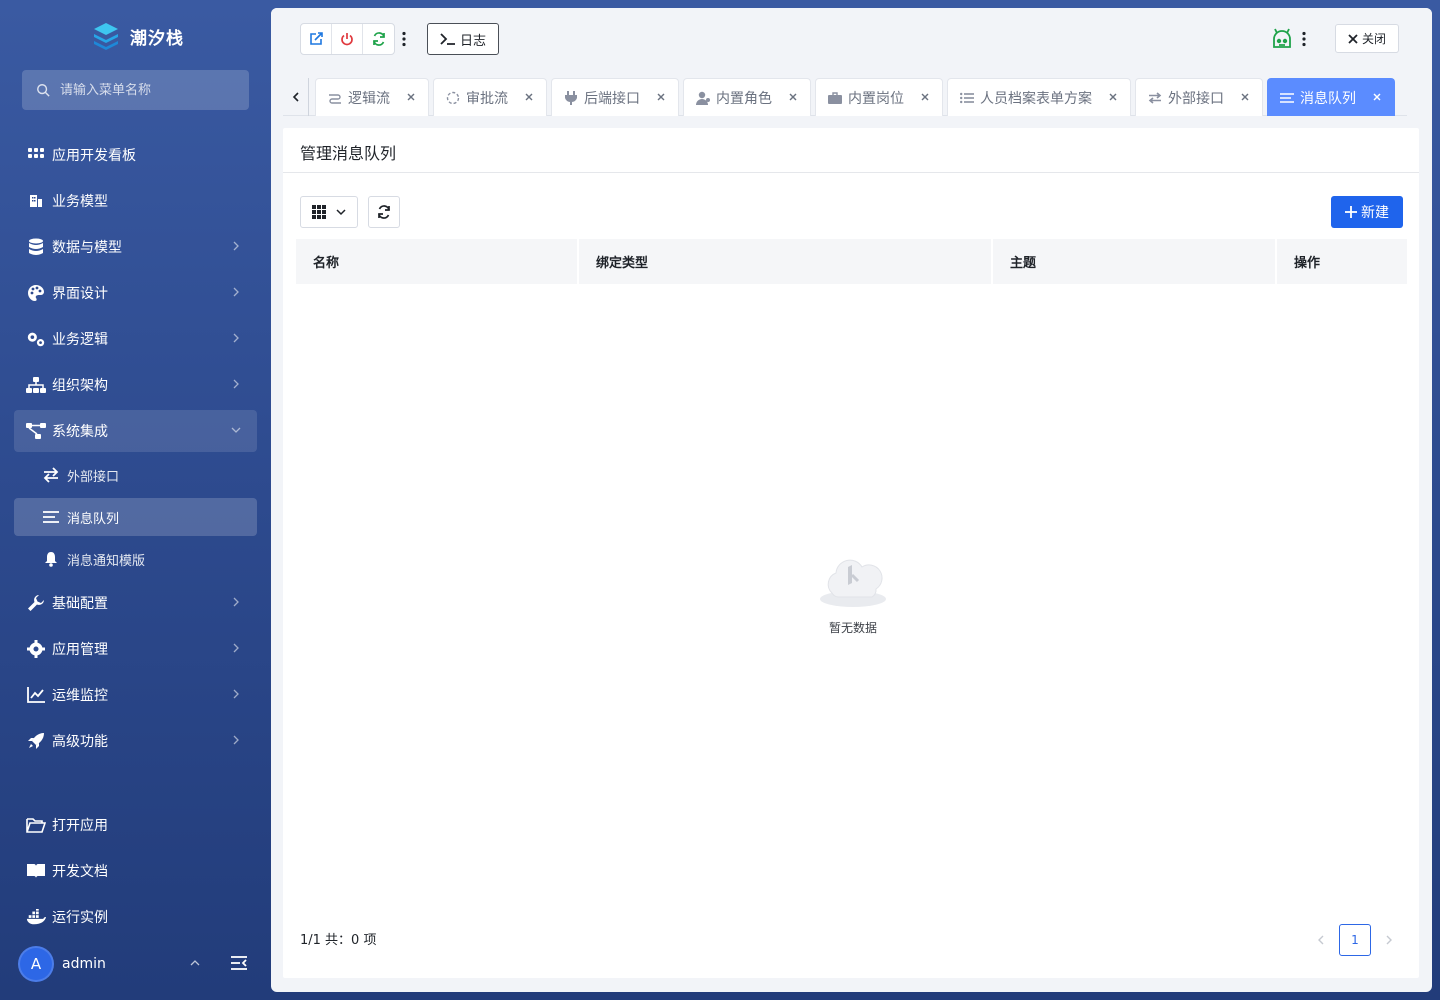 The image size is (1440, 1000). What do you see at coordinates (135, 247) in the screenshot?
I see `sidebar-item-data-model: 数据与模型` at bounding box center [135, 247].